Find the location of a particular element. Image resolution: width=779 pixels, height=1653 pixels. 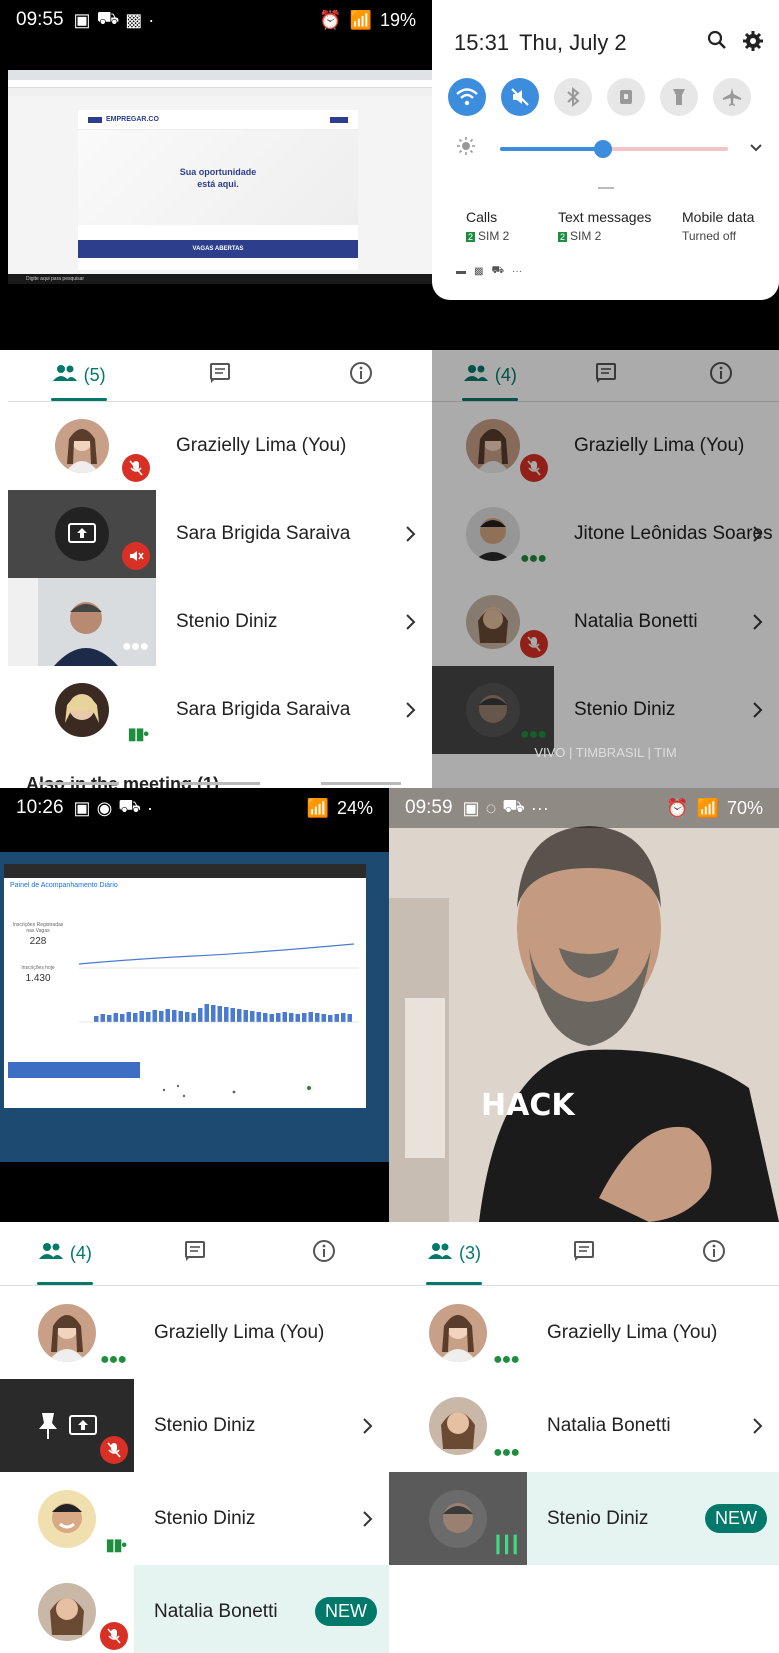

whatsapp-icon: ◌ is located at coordinates (491, 807).